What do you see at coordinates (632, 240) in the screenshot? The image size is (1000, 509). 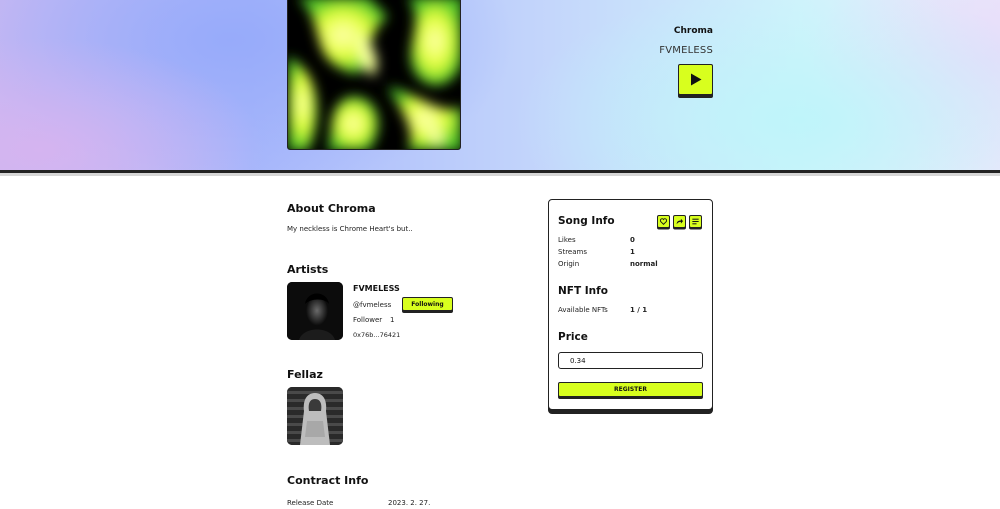 I see `likes-value: 0` at bounding box center [632, 240].